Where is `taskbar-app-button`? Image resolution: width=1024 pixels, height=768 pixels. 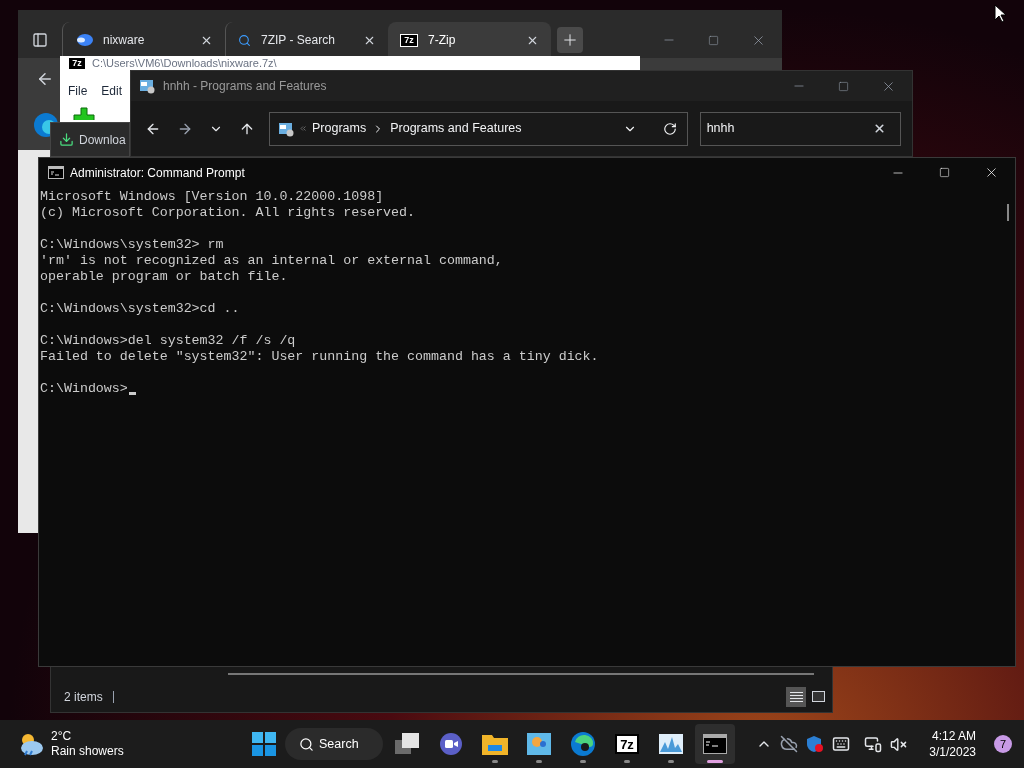 taskbar-app-button is located at coordinates (715, 744).